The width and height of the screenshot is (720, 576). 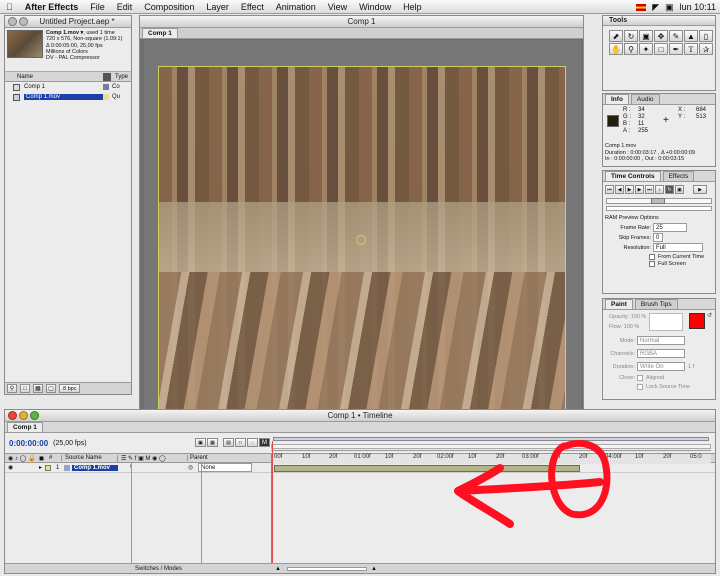 What do you see at coordinates (659, 21) in the screenshot?
I see `tools-titlebar: Tools` at bounding box center [659, 21].